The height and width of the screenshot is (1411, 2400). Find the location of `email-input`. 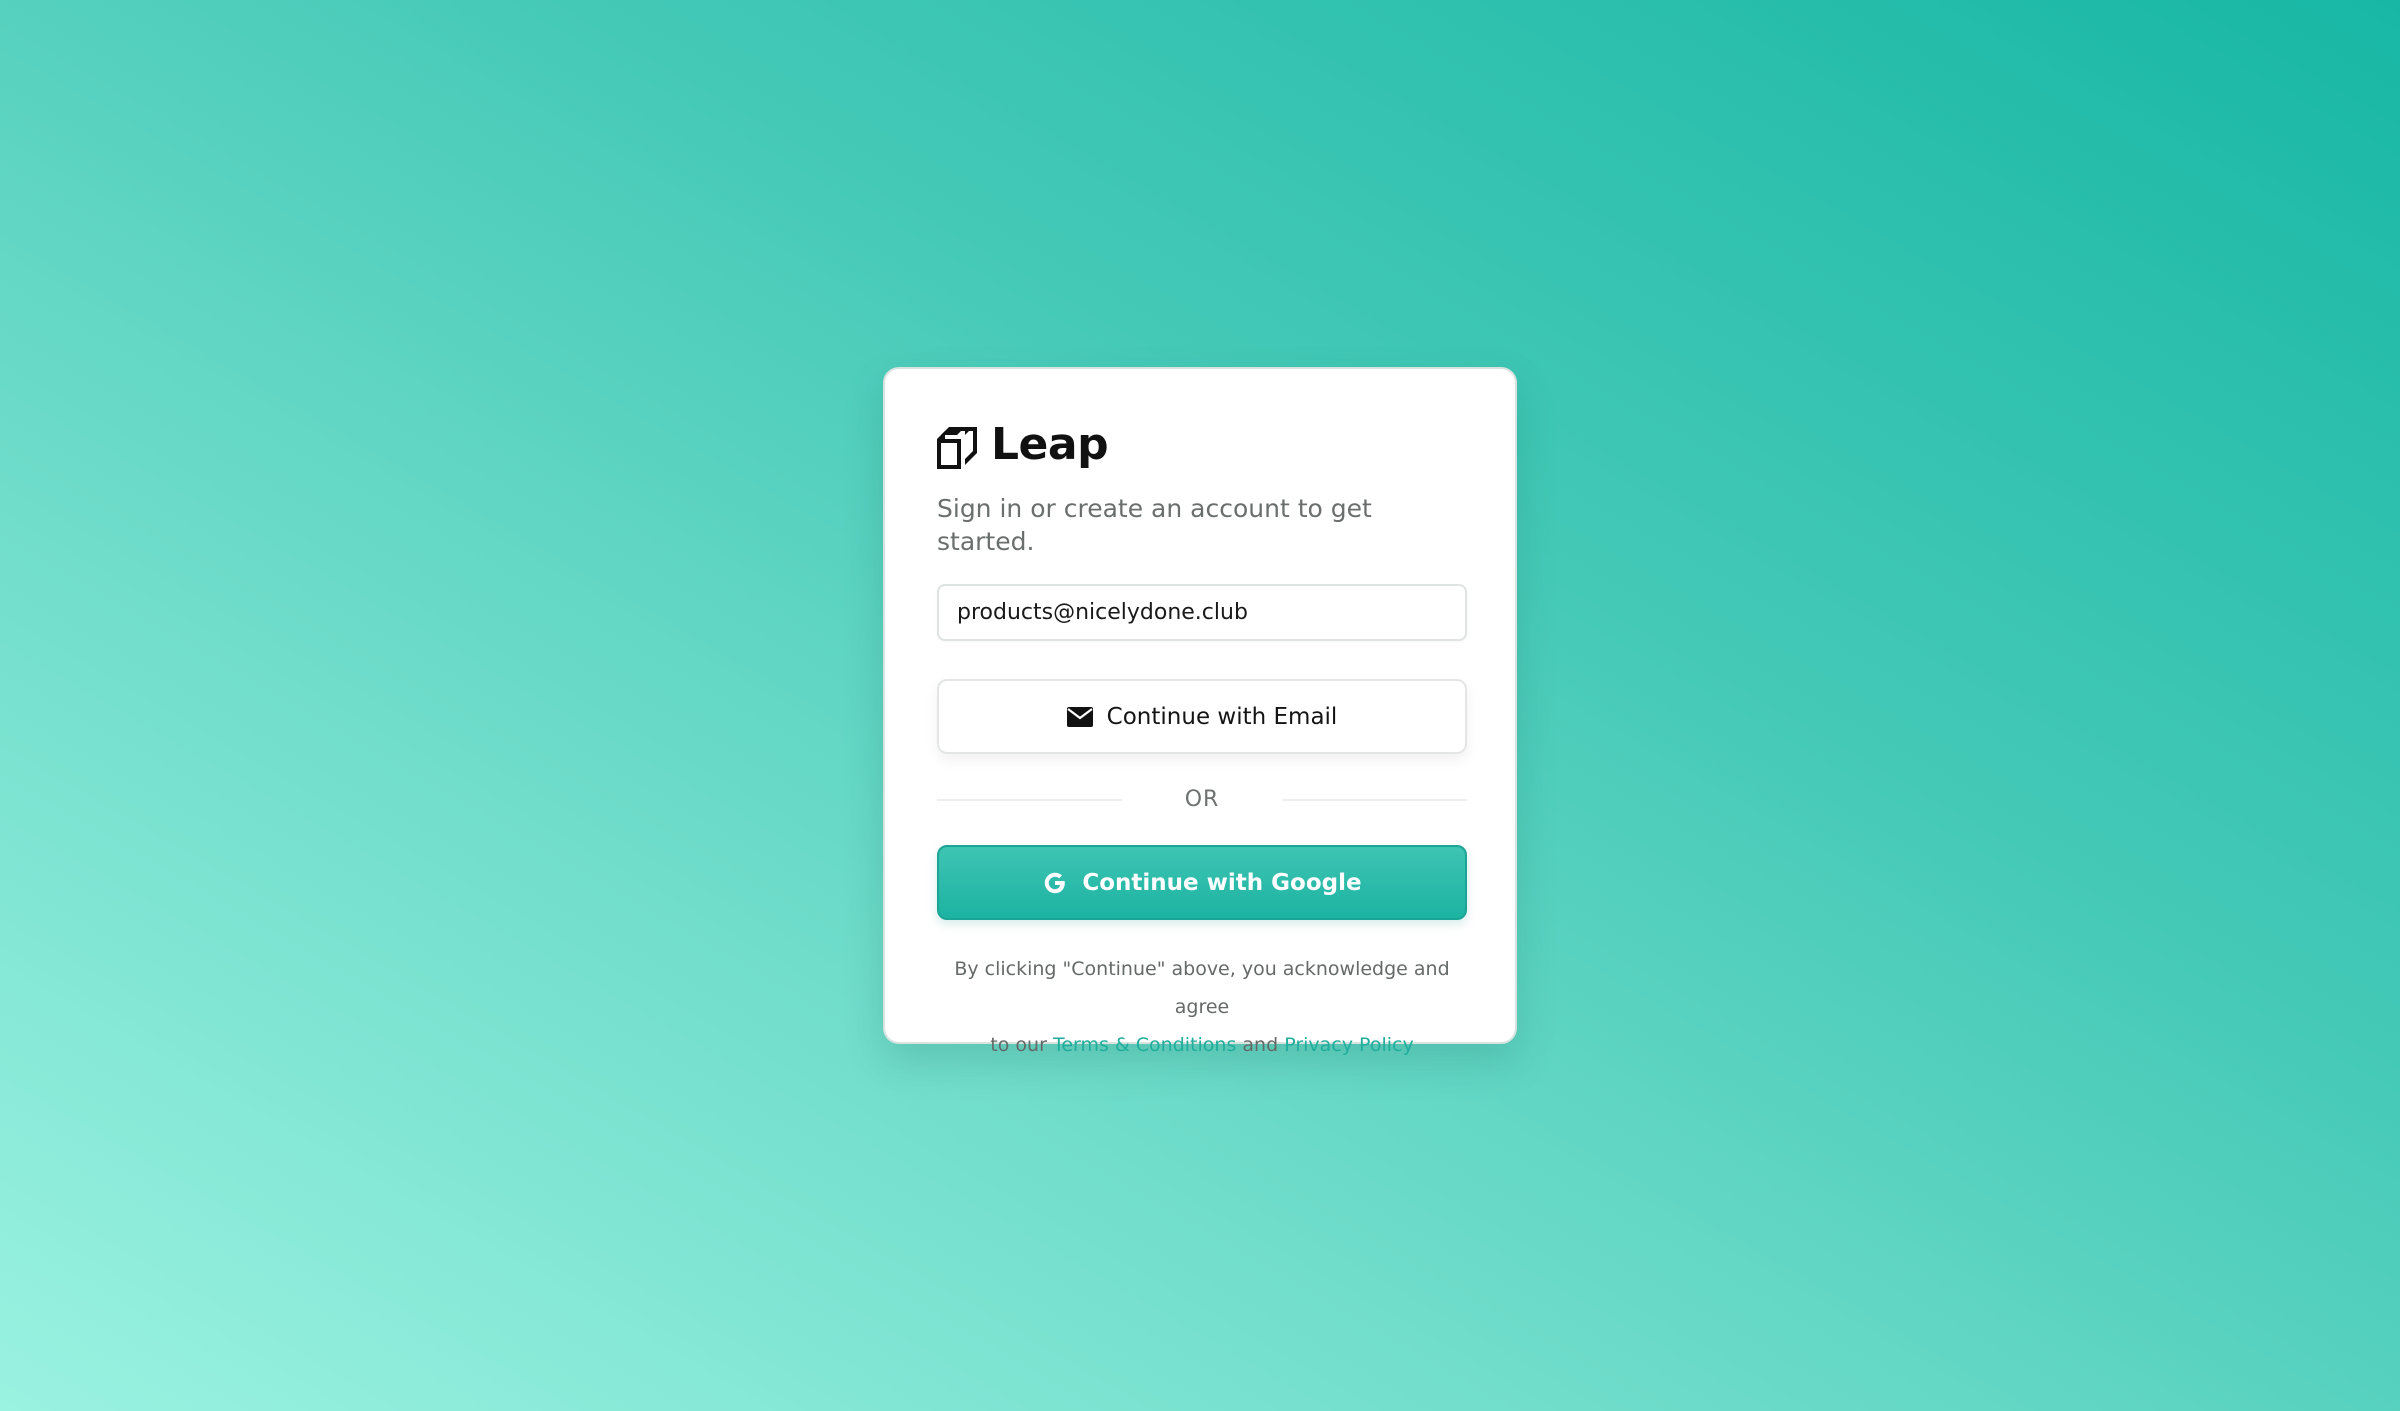

email-input is located at coordinates (1202, 612).